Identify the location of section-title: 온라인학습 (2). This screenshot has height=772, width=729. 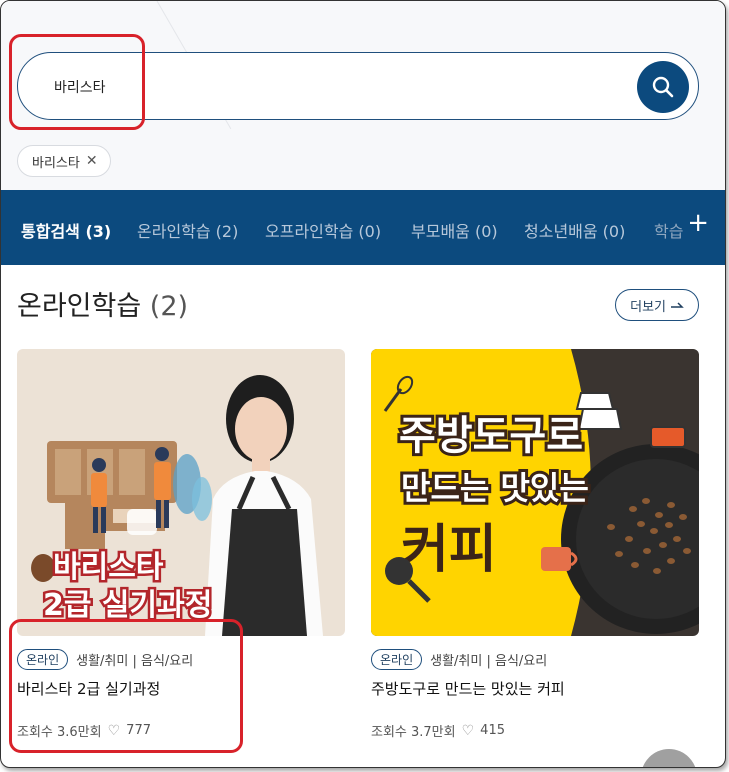
(102, 303).